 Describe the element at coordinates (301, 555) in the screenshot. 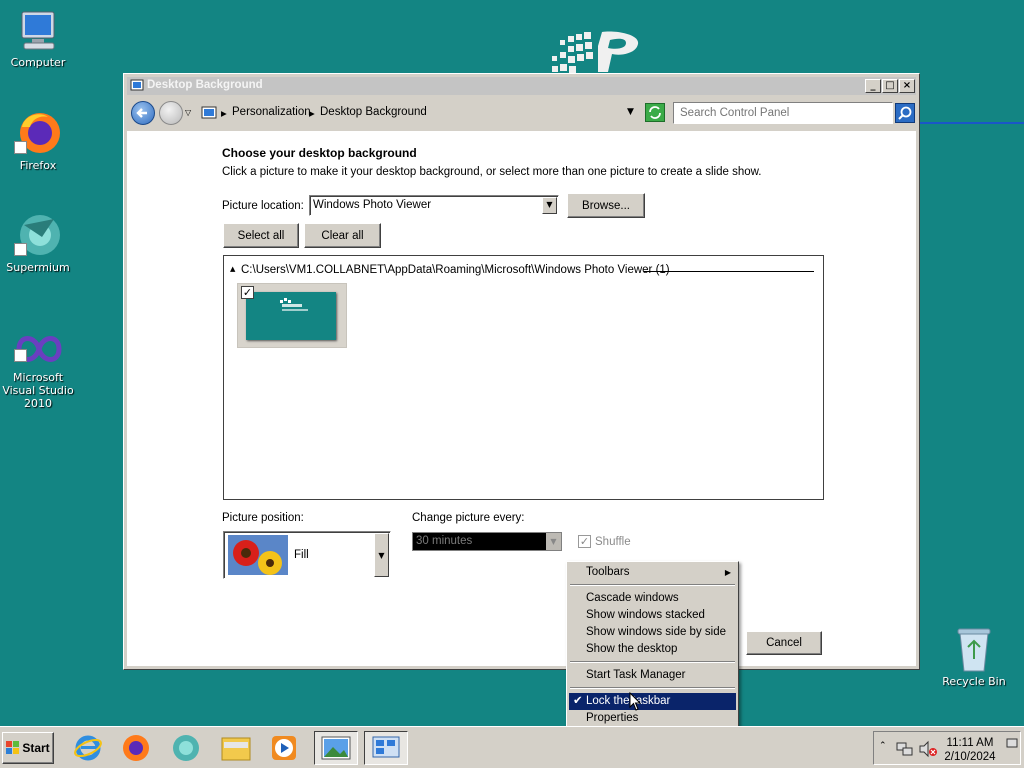

I see `picture-position-value: Fill` at that location.